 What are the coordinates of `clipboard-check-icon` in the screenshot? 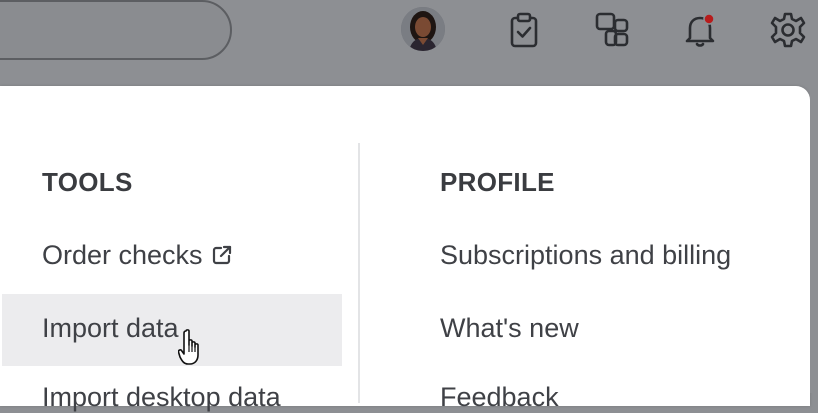 It's located at (524, 30).